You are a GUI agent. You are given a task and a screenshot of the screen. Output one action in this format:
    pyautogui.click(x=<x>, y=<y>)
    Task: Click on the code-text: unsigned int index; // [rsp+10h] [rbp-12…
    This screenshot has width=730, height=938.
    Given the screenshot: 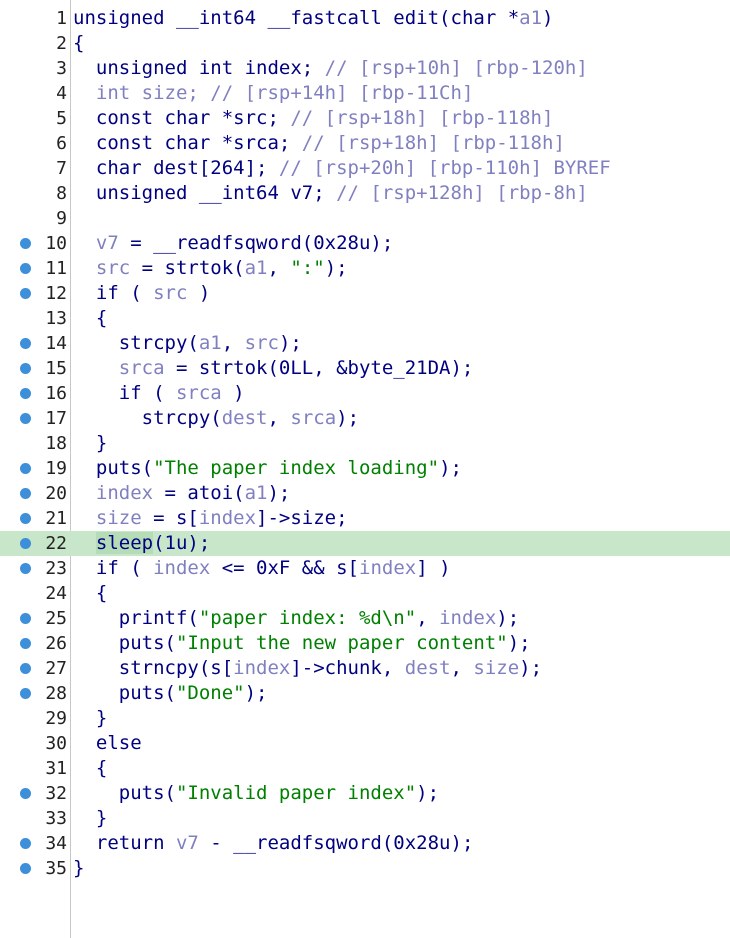 What is the action you would take?
    pyautogui.click(x=330, y=68)
    